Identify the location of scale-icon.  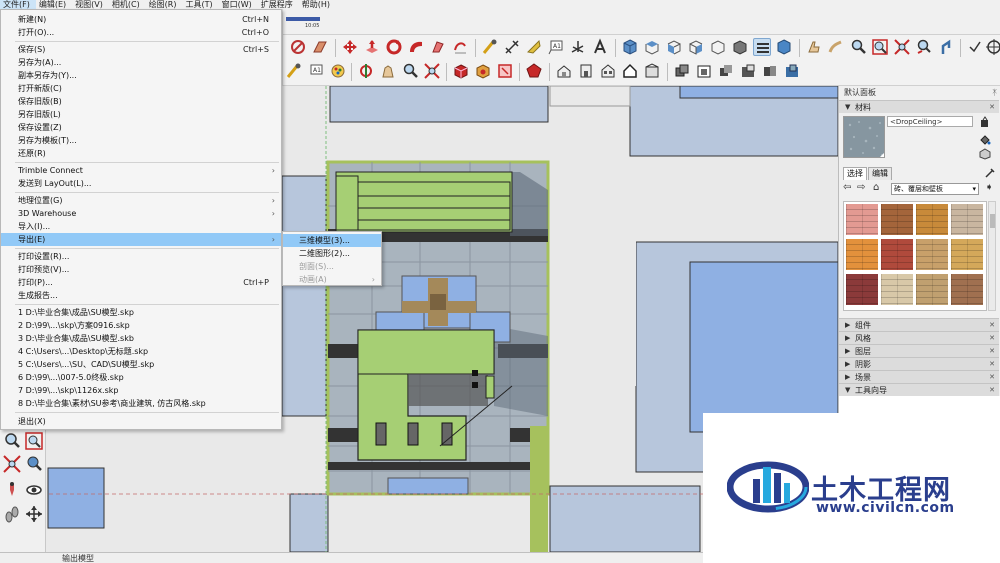
(438, 47).